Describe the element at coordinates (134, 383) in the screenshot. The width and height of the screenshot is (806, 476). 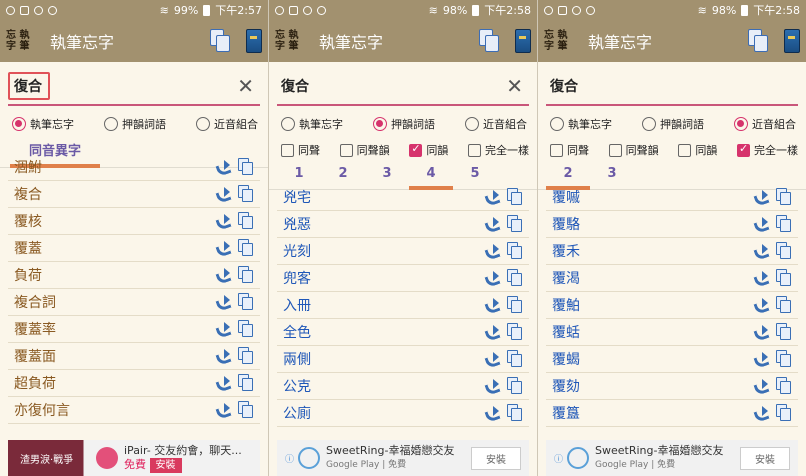
I see `list-item: 超負荷` at that location.